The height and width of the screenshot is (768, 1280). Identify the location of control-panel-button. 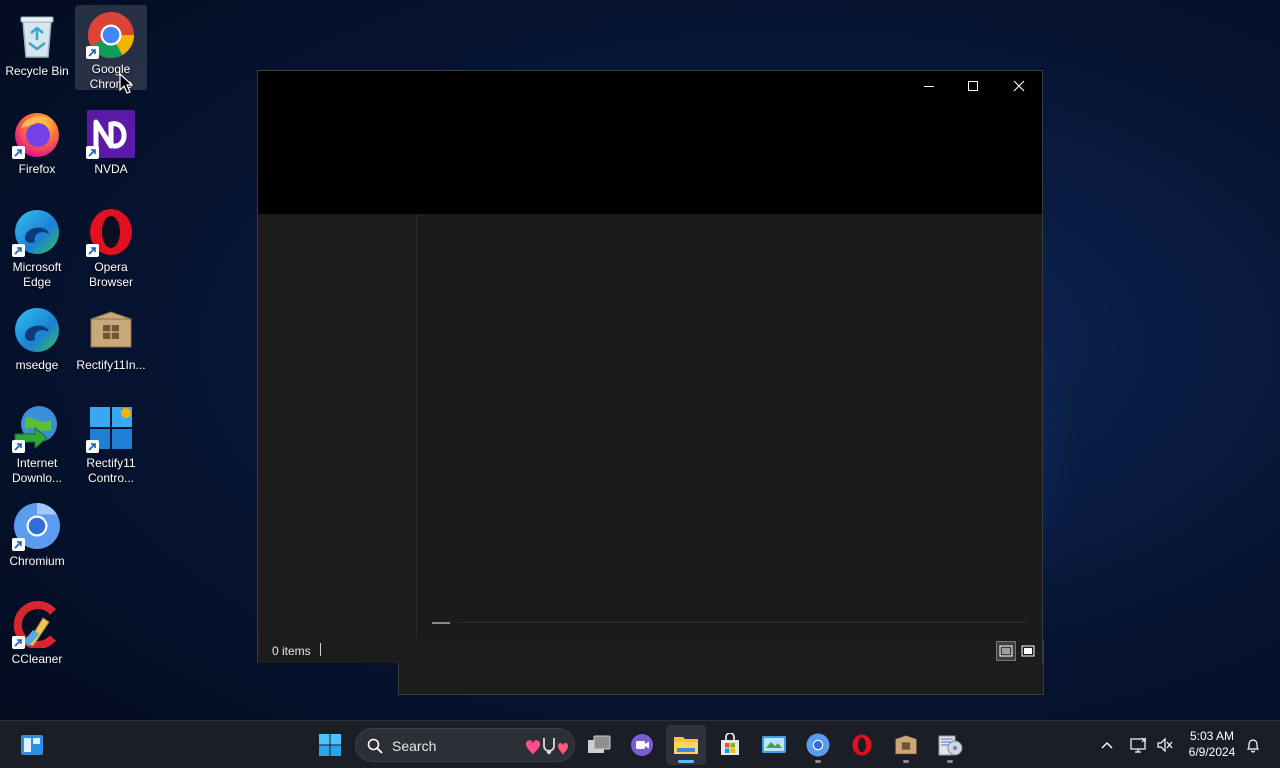
(774, 745).